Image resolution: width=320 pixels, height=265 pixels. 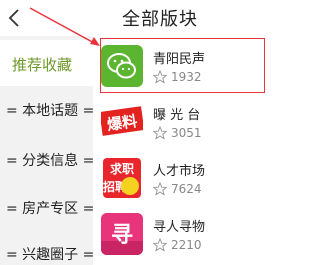 What do you see at coordinates (179, 227) in the screenshot?
I see `board-name: 寻人寻物` at bounding box center [179, 227].